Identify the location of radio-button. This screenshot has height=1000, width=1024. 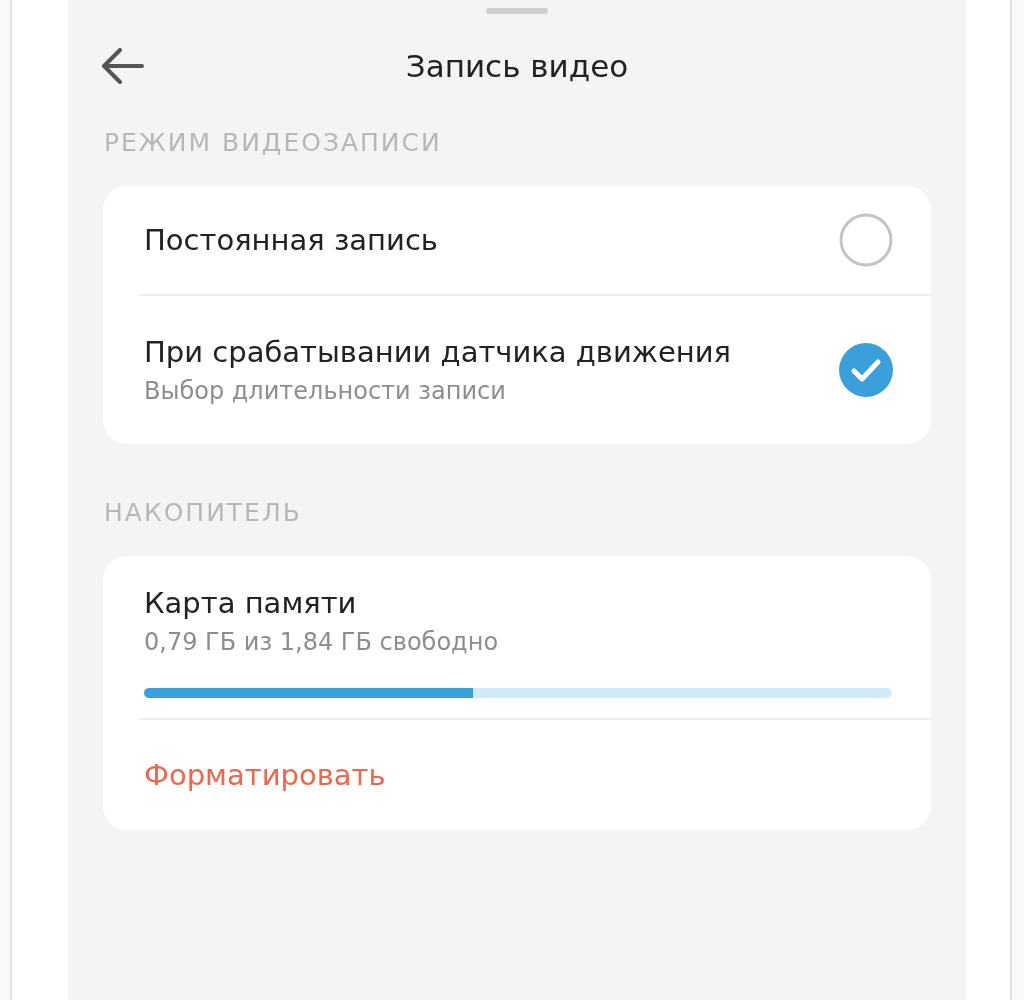
(866, 240).